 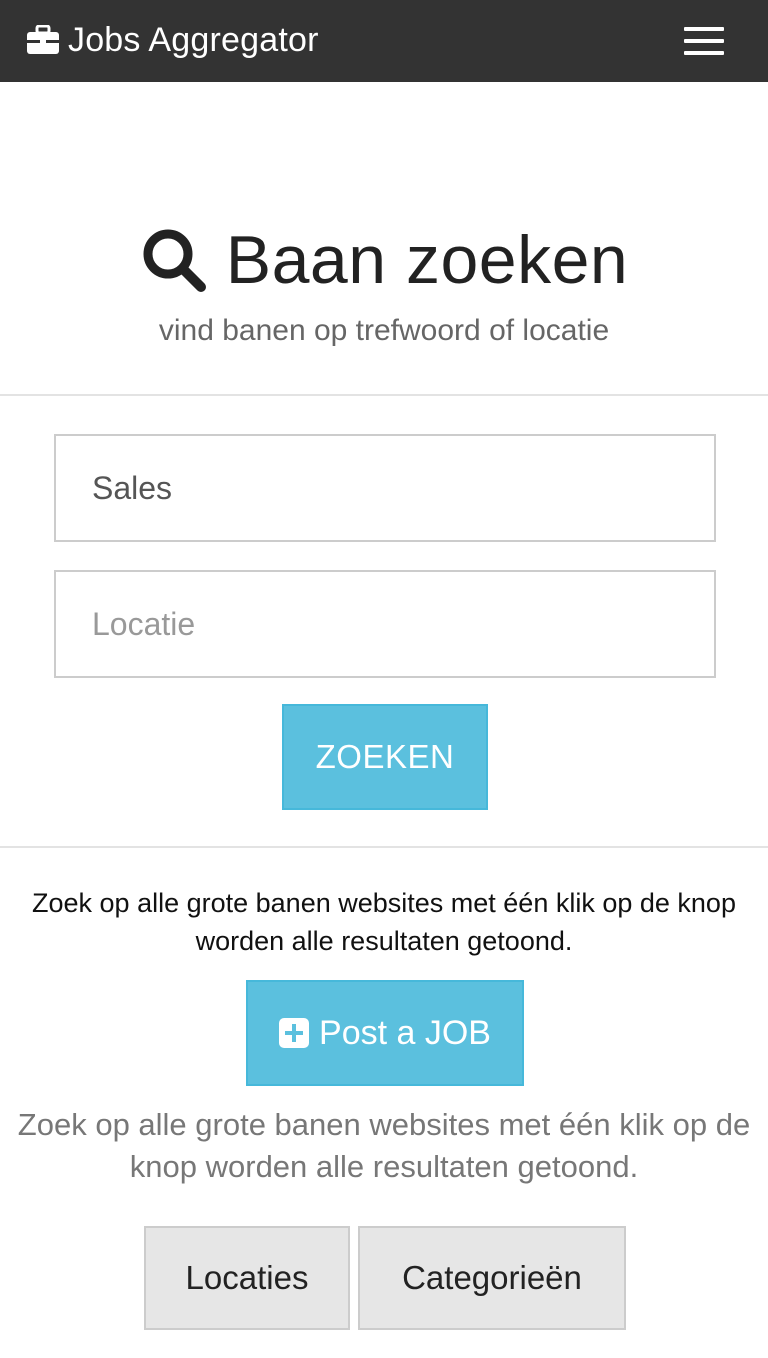 What do you see at coordinates (405, 1032) in the screenshot?
I see `post-job-label: Post a JOB` at bounding box center [405, 1032].